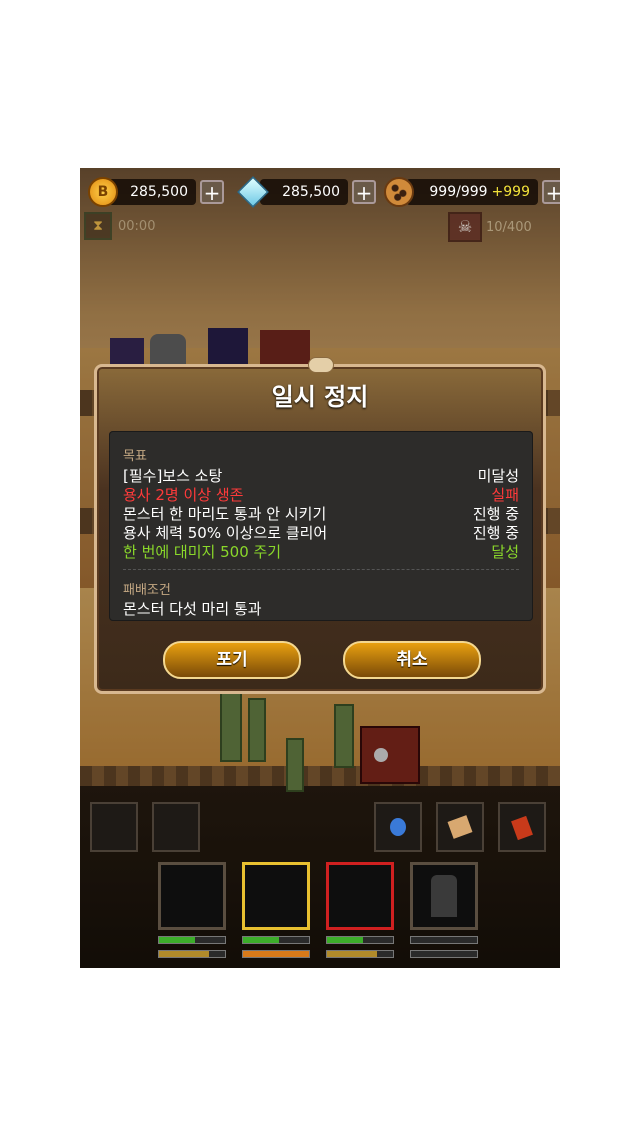 The width and height of the screenshot is (640, 1136). Describe the element at coordinates (320, 397) in the screenshot. I see `dialog-title: 일시 정지` at that location.